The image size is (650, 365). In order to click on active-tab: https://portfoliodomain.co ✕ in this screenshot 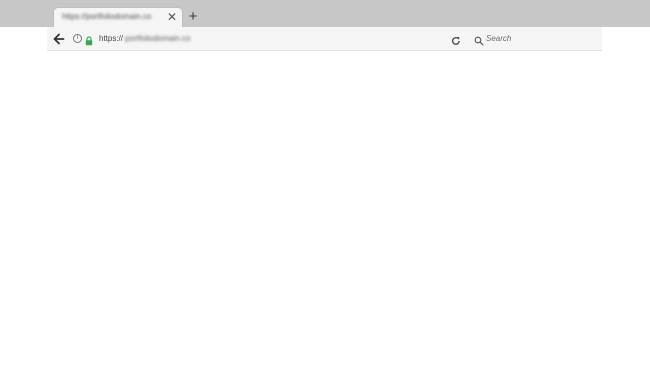, I will do `click(118, 17)`.